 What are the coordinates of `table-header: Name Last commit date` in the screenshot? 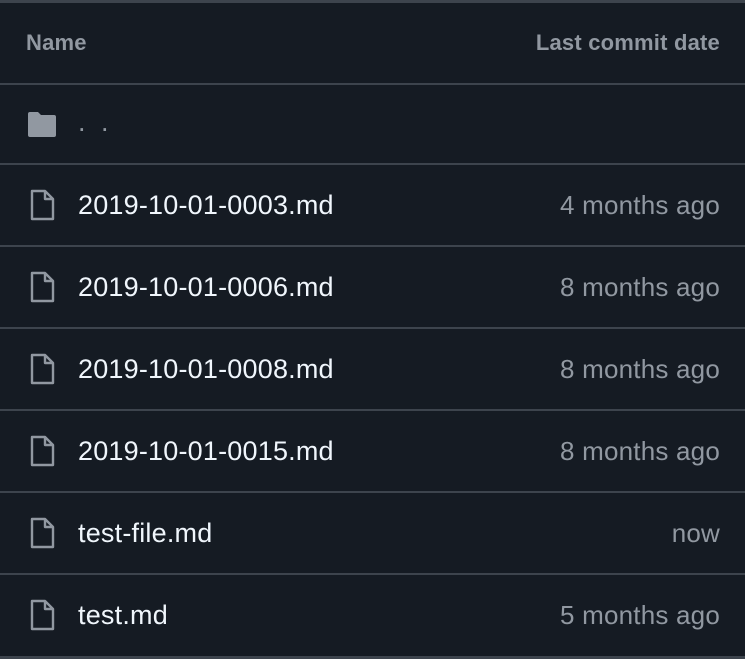 It's located at (372, 44).